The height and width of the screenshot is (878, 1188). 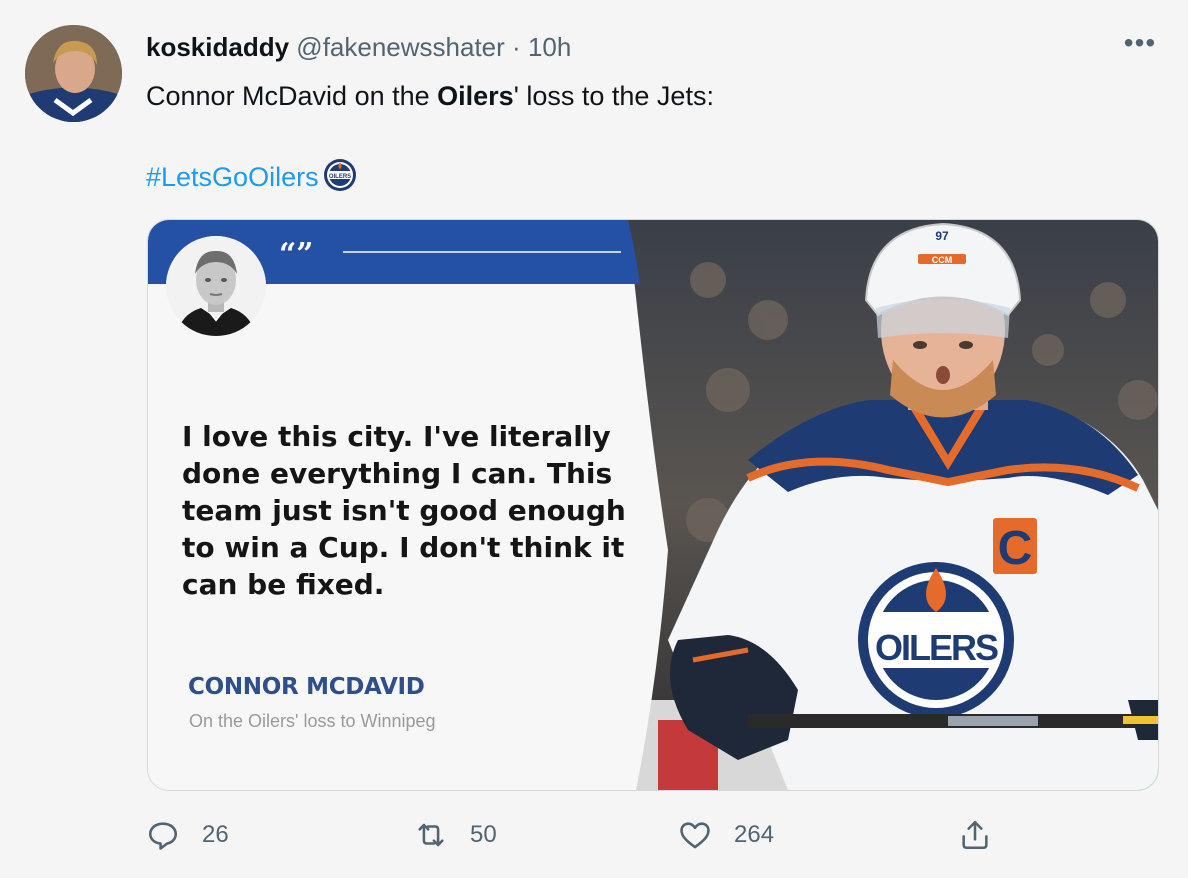 What do you see at coordinates (431, 835) in the screenshot?
I see `retweet-icon` at bounding box center [431, 835].